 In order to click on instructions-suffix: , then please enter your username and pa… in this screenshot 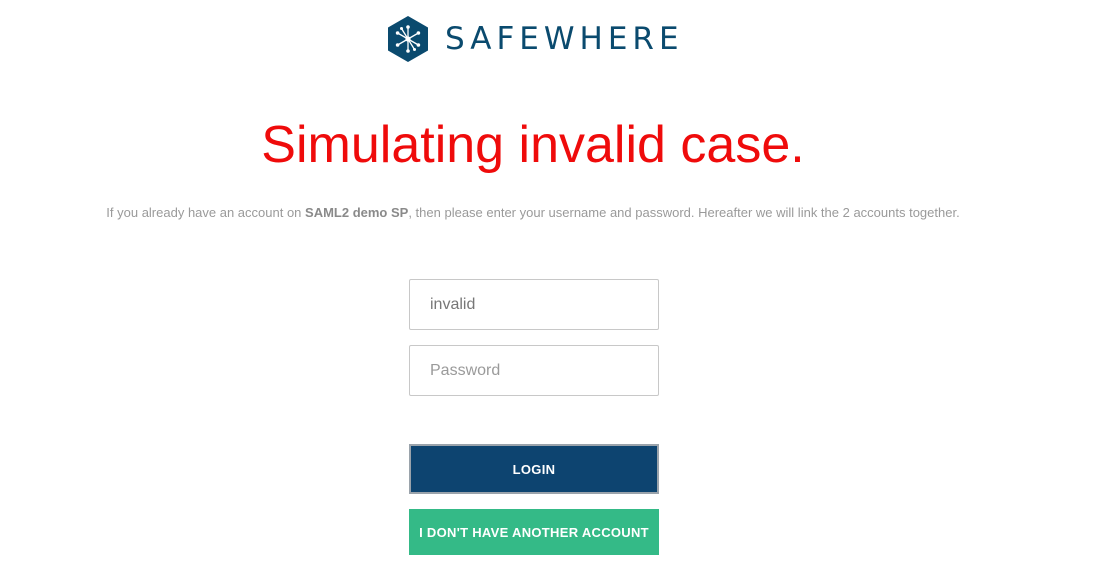, I will do `click(684, 212)`.